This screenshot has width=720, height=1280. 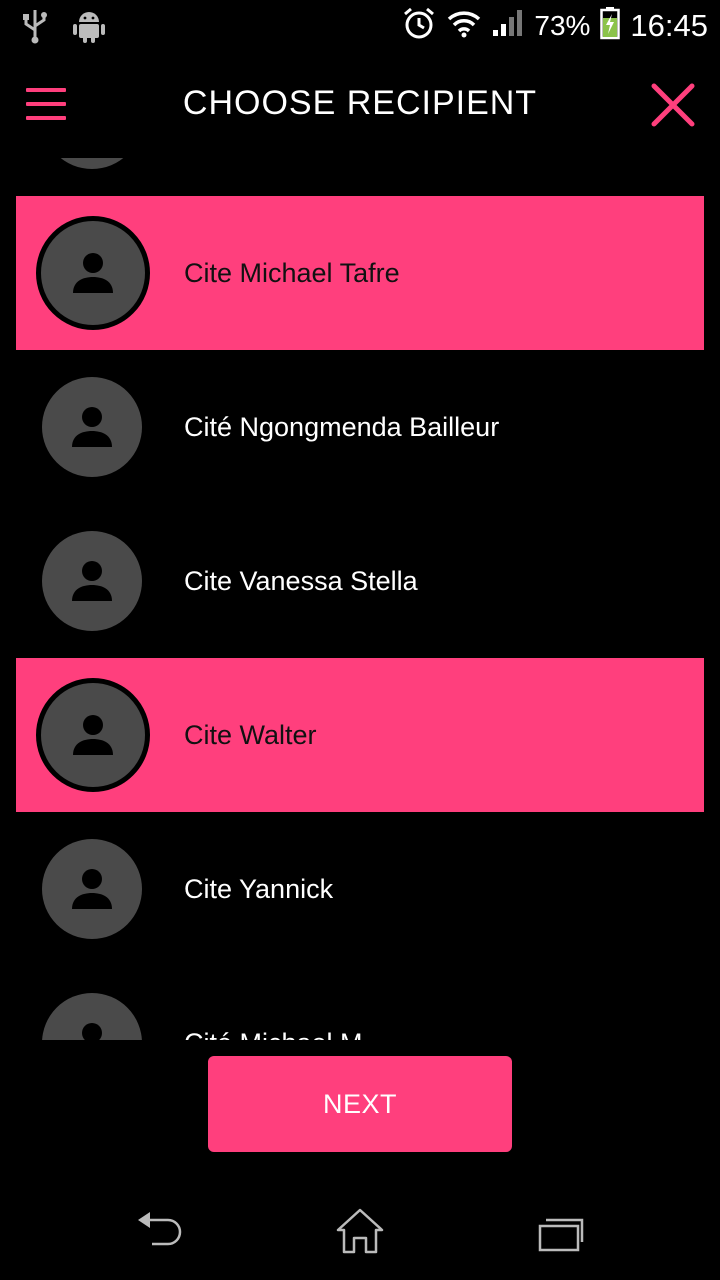 I want to click on app-bar: CHOOSE RECIPIENT, so click(x=360, y=105).